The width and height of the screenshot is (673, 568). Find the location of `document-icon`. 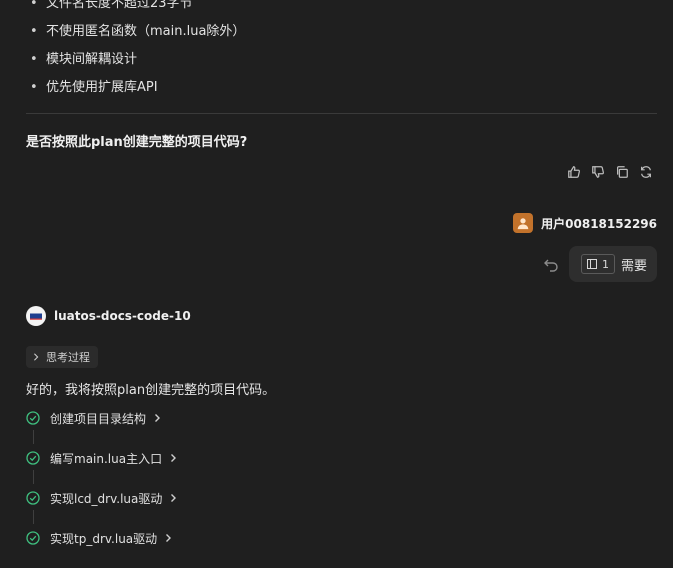

document-icon is located at coordinates (592, 264).